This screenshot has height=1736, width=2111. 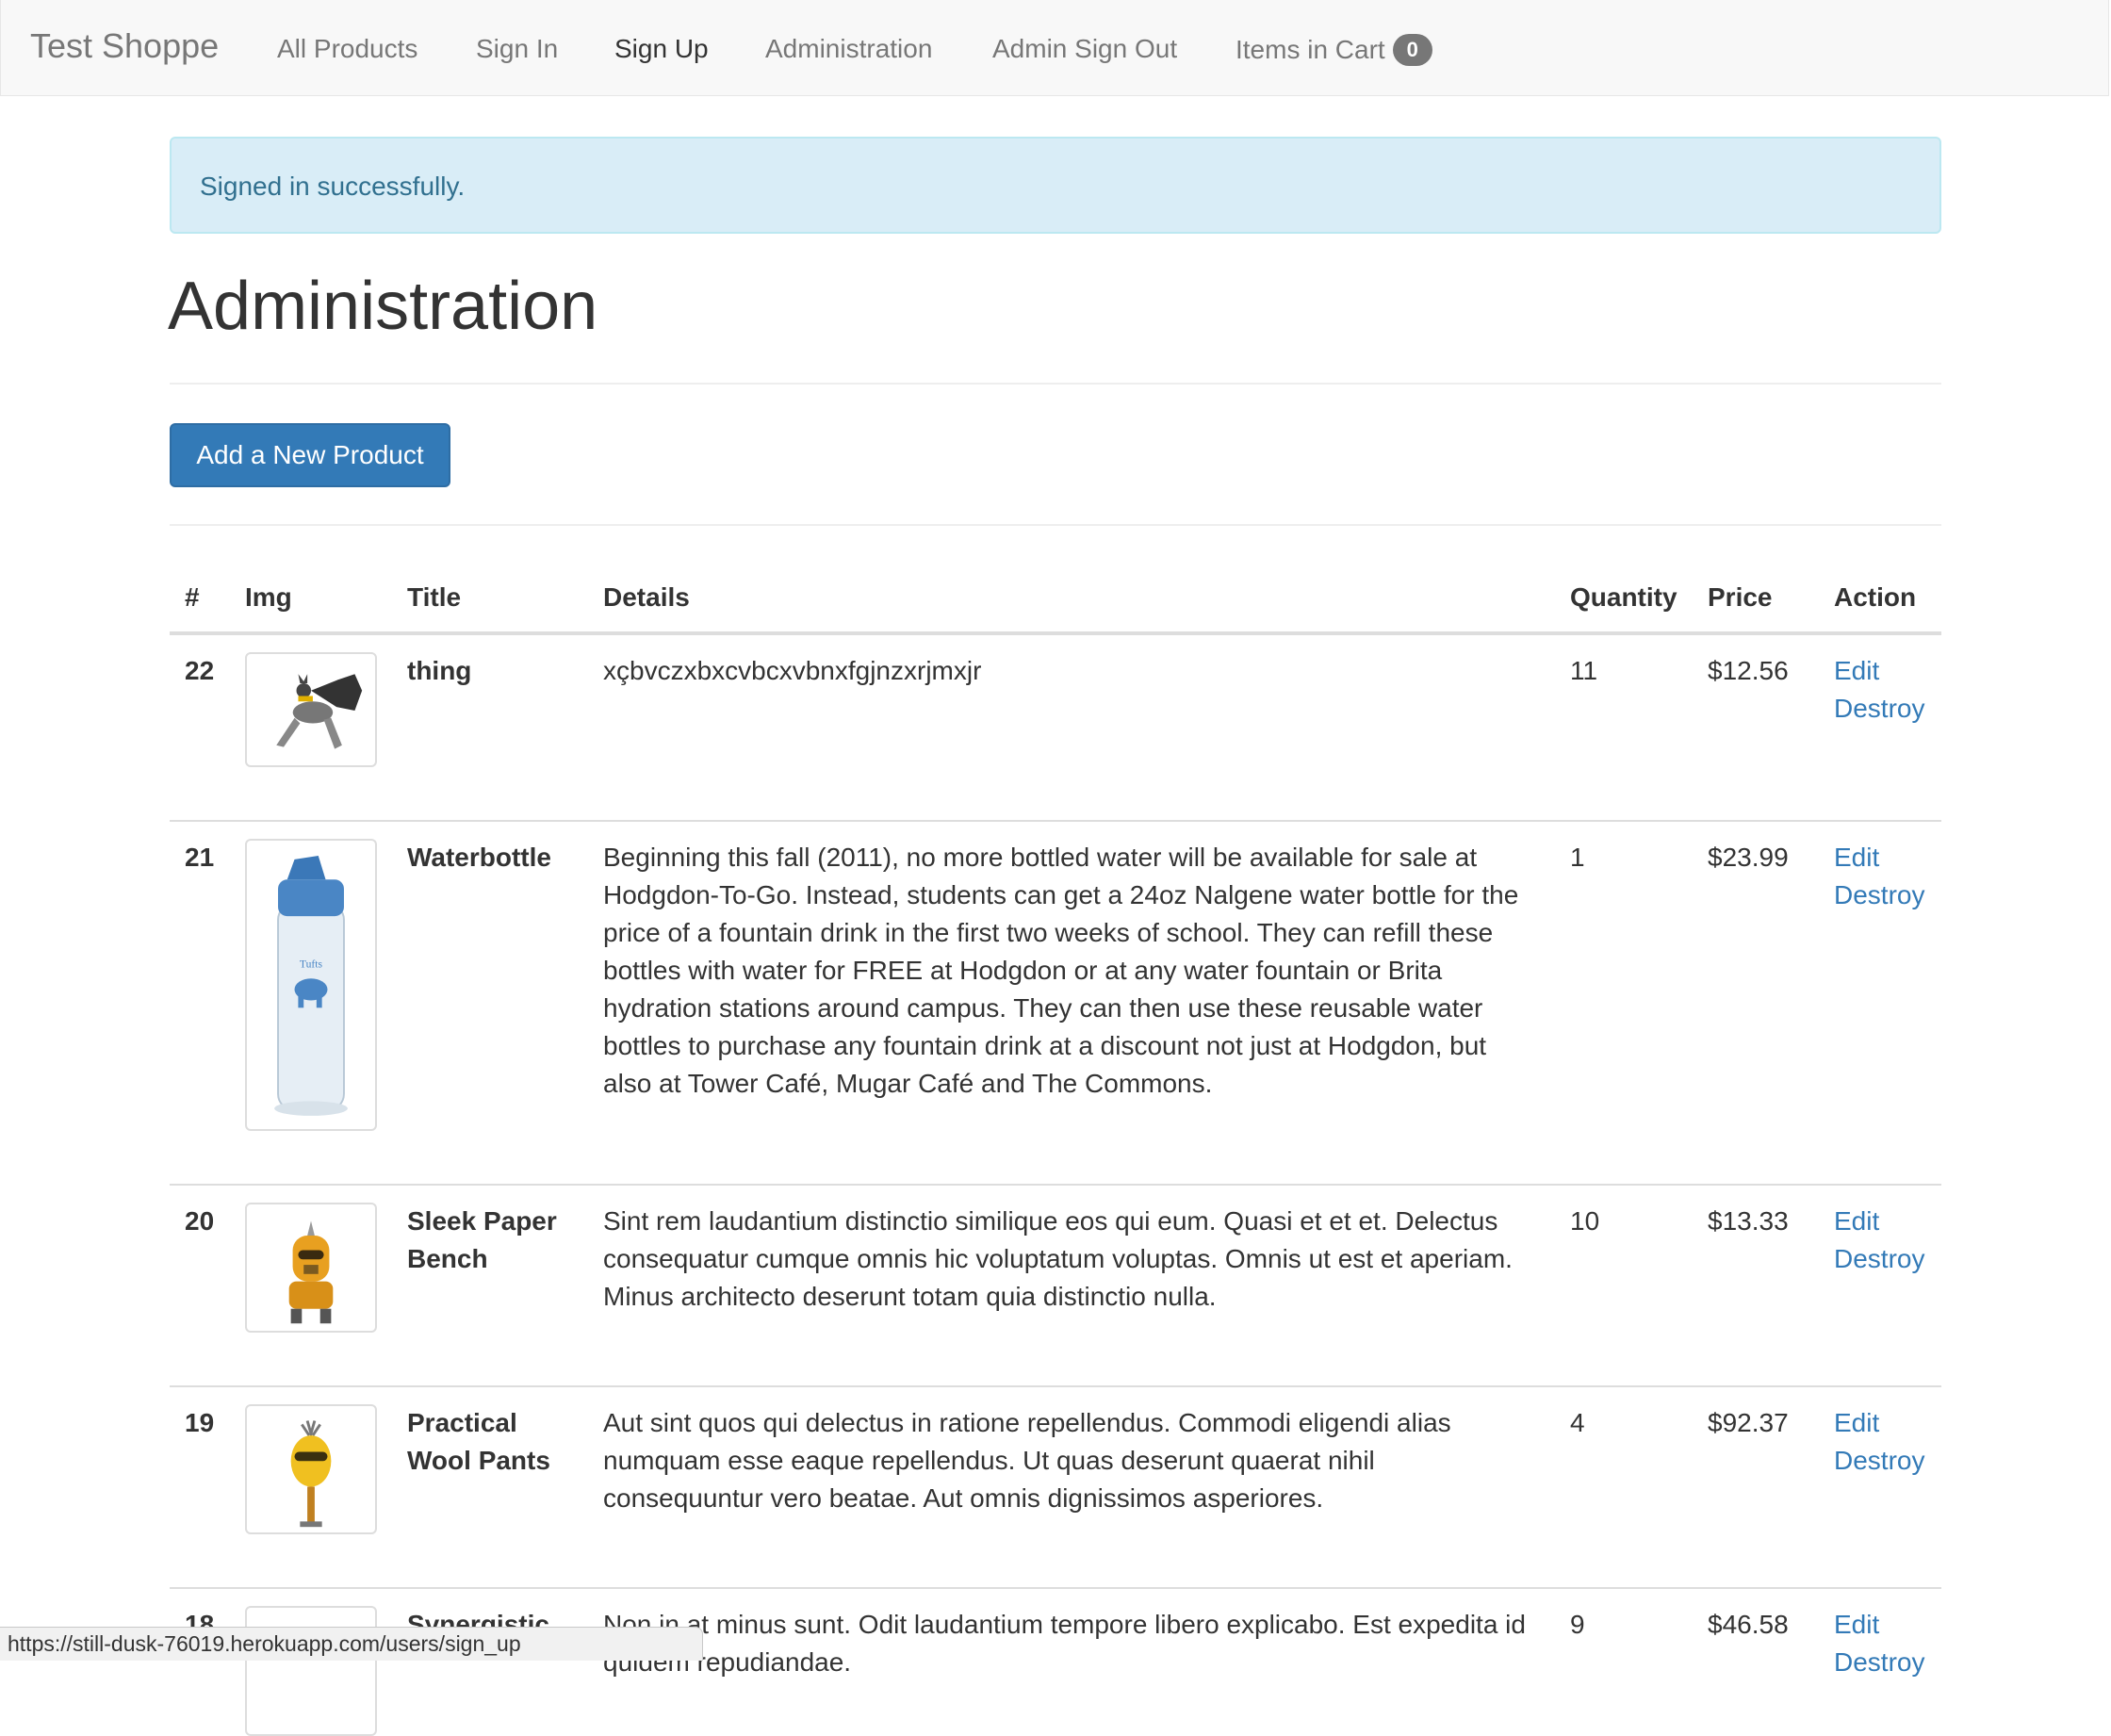 What do you see at coordinates (311, 964) in the screenshot?
I see `svg-text: Tufts` at bounding box center [311, 964].